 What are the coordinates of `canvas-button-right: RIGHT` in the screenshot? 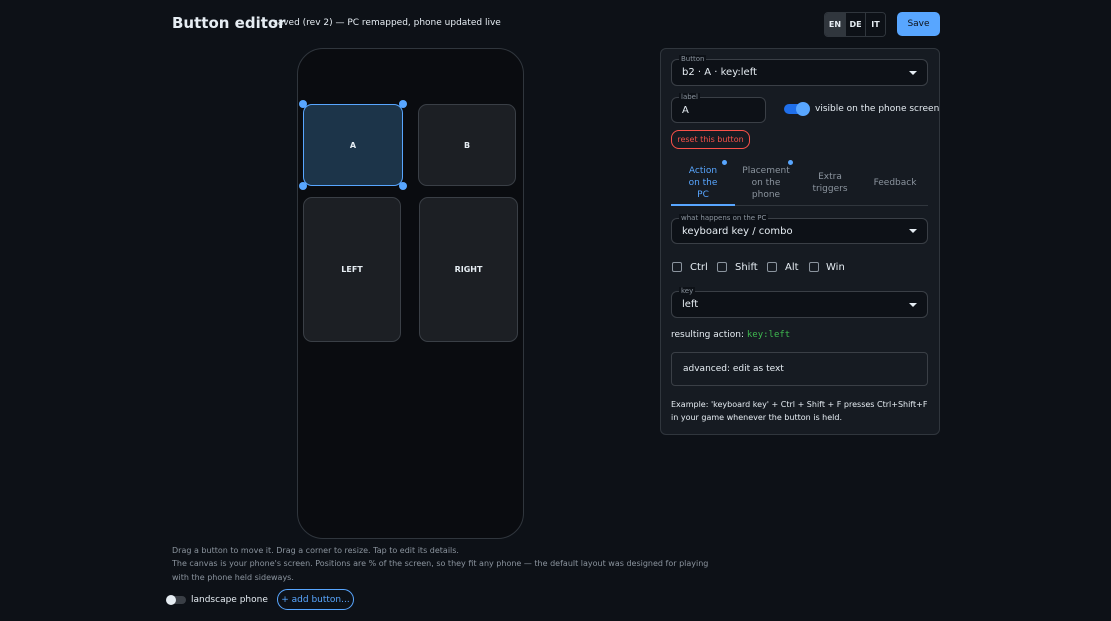 It's located at (468, 269).